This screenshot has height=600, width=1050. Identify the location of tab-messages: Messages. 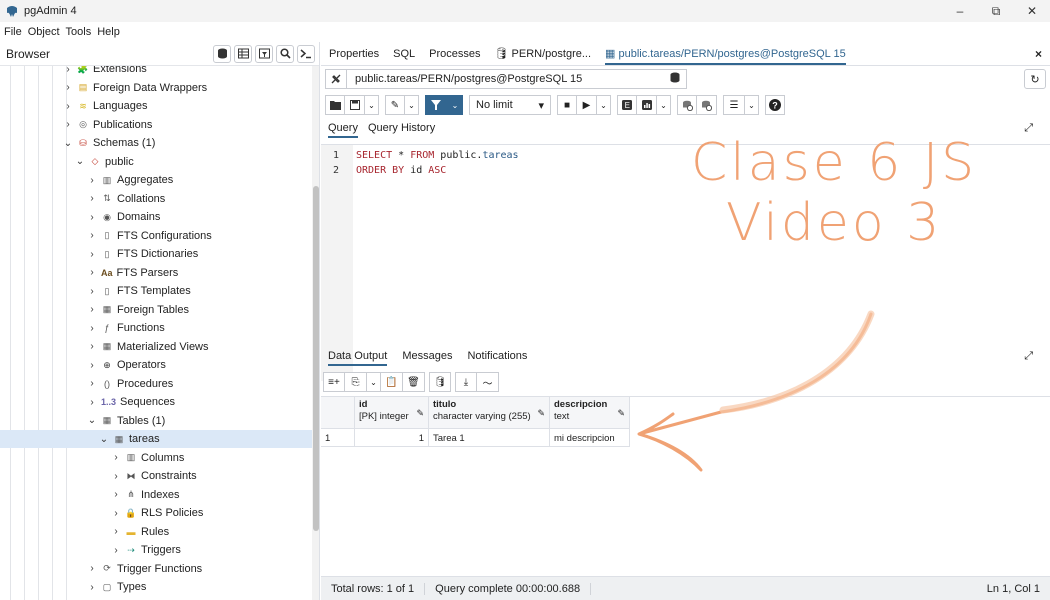
(427, 358).